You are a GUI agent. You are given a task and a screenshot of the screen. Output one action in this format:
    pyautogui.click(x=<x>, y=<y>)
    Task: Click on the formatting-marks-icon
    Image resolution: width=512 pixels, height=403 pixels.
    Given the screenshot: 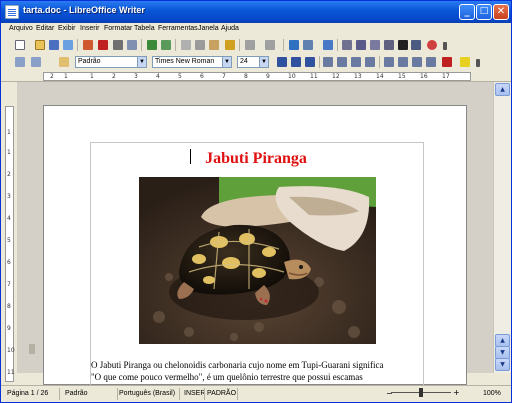 What is the action you would take?
    pyautogui.click(x=403, y=45)
    